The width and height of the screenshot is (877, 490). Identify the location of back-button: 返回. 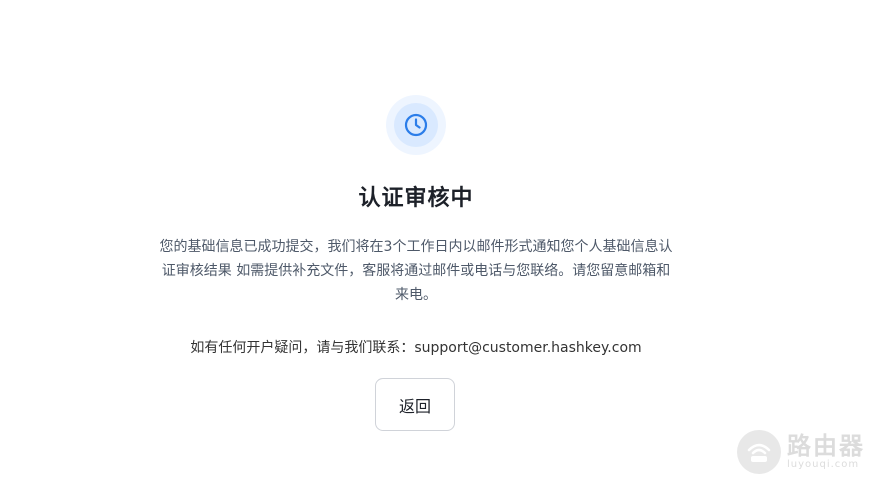
(415, 404).